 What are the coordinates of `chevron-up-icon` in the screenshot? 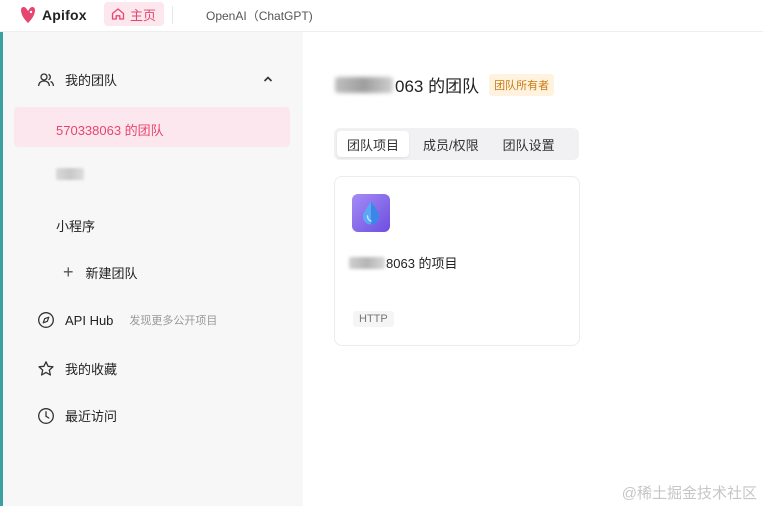 It's located at (268, 79).